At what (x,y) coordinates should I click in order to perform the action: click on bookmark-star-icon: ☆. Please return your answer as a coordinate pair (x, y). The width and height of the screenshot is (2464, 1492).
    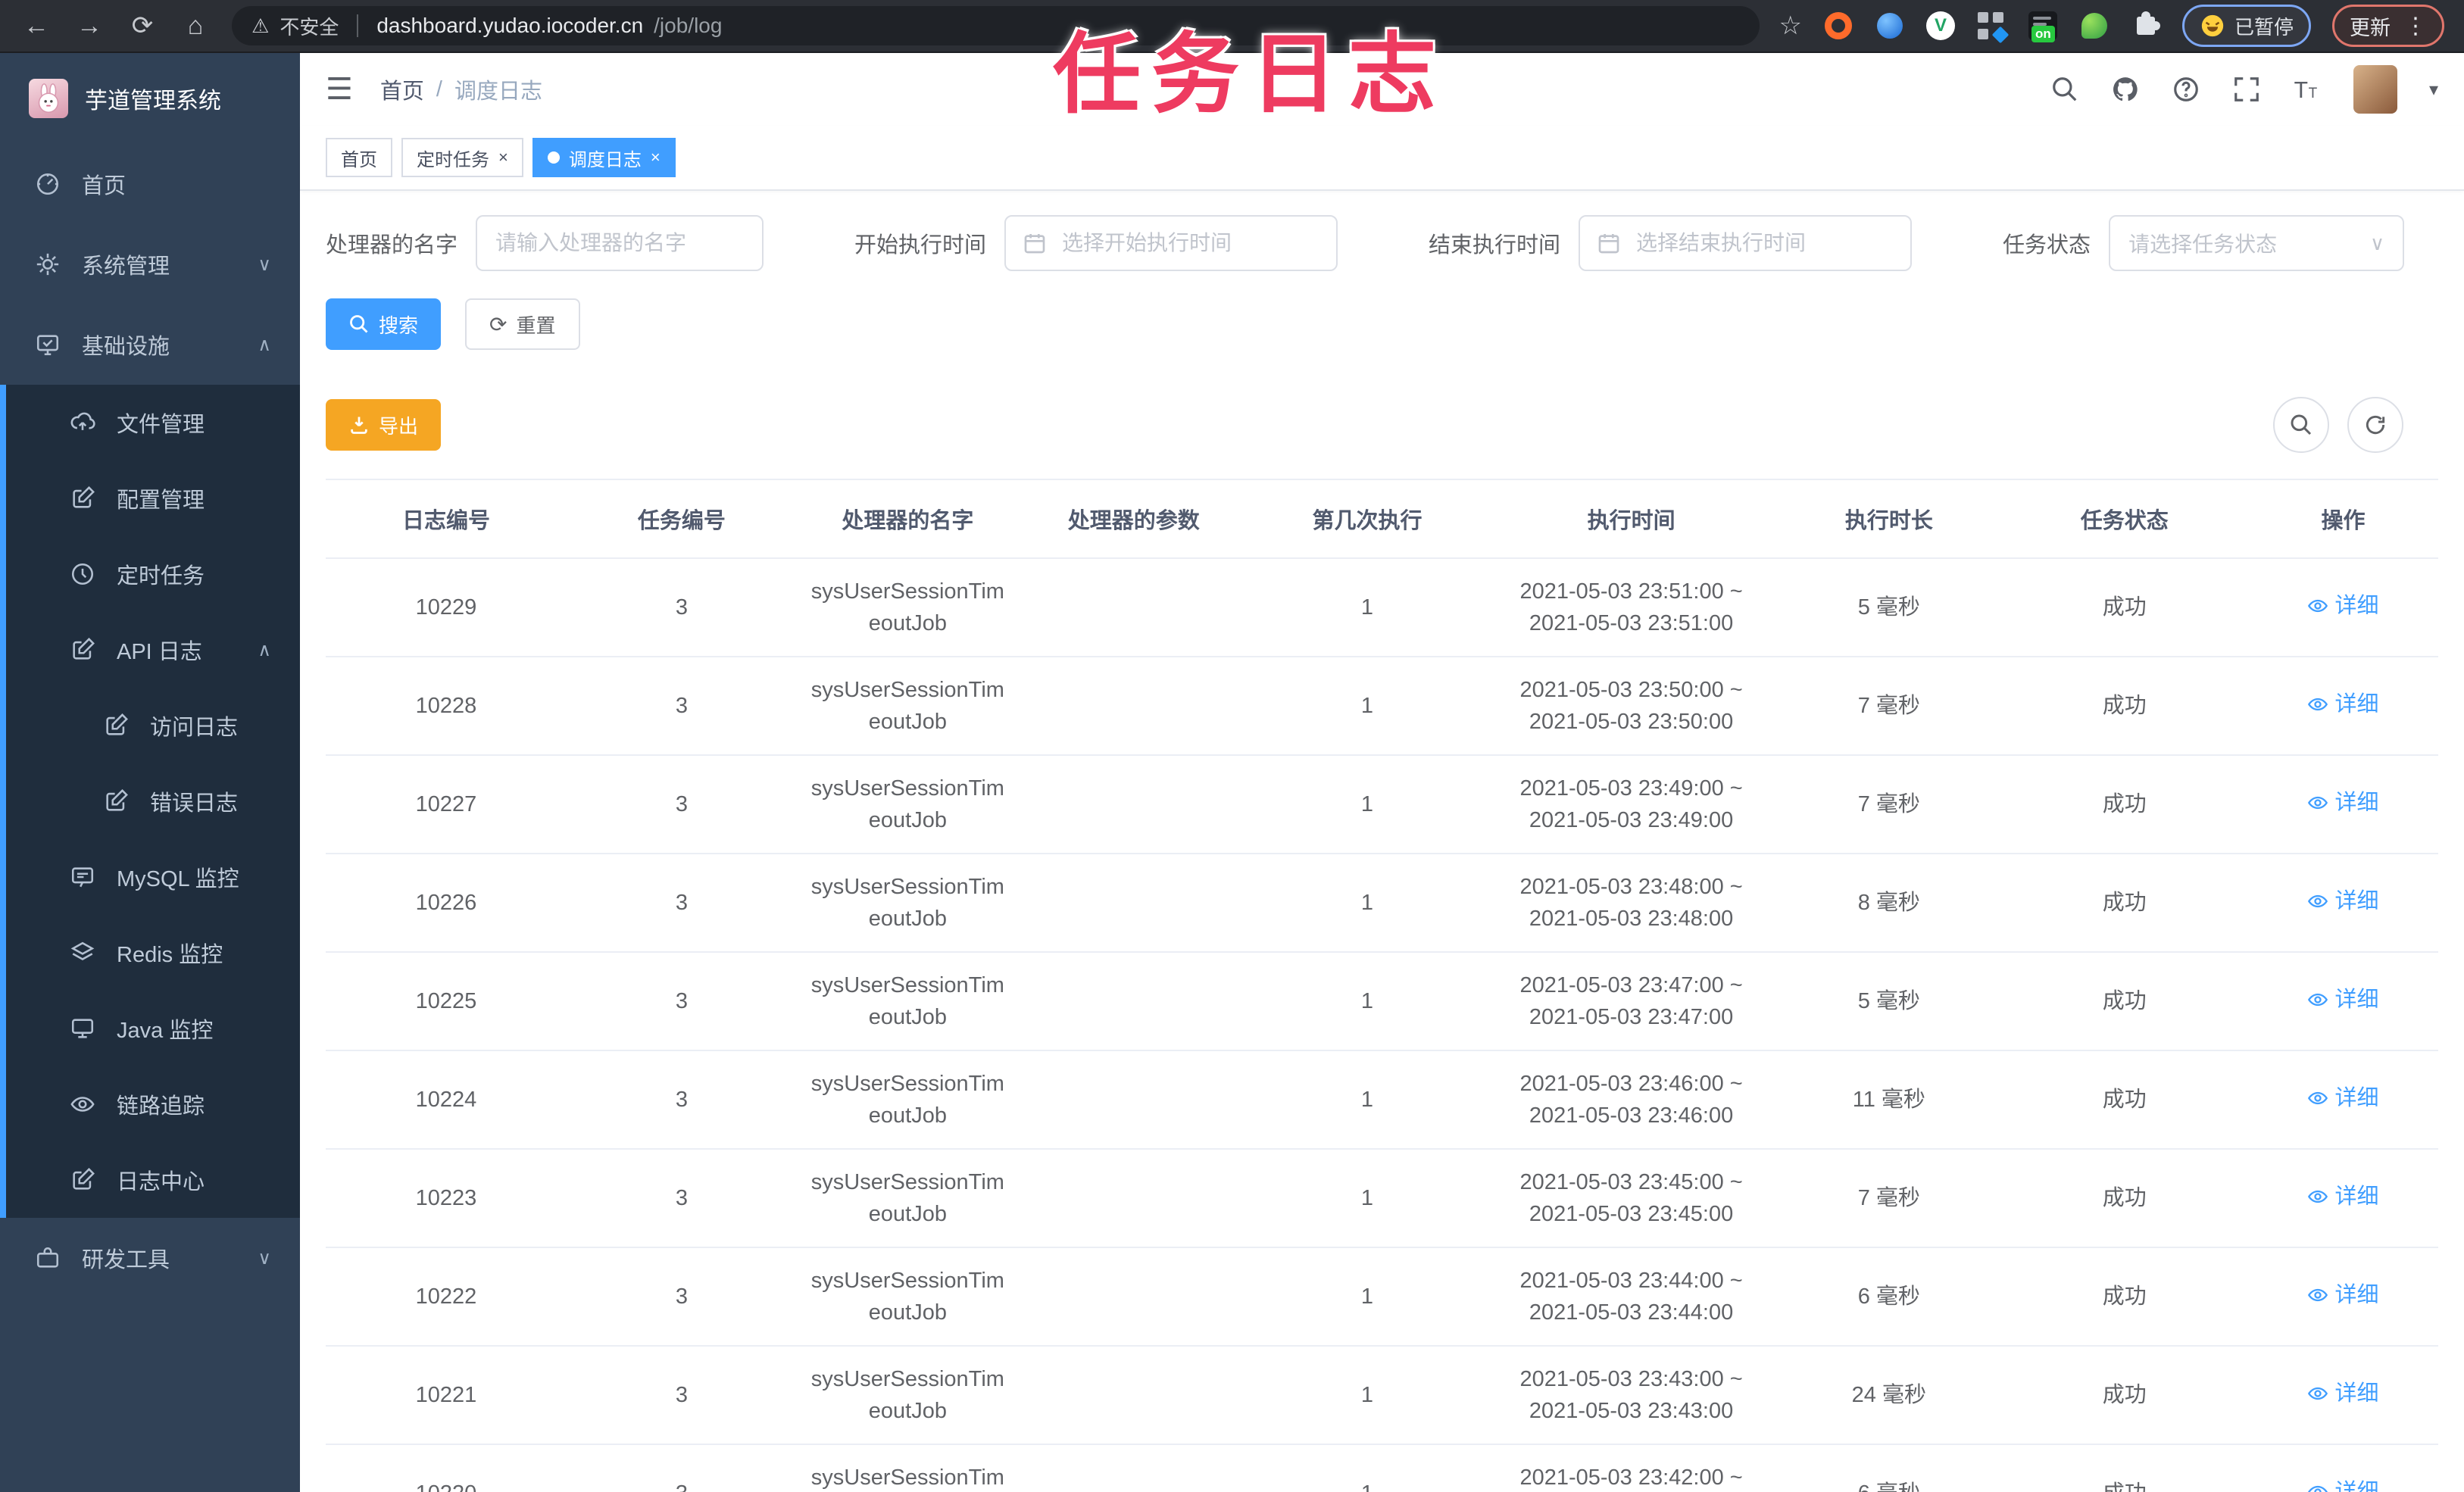
    Looking at the image, I should click on (1790, 26).